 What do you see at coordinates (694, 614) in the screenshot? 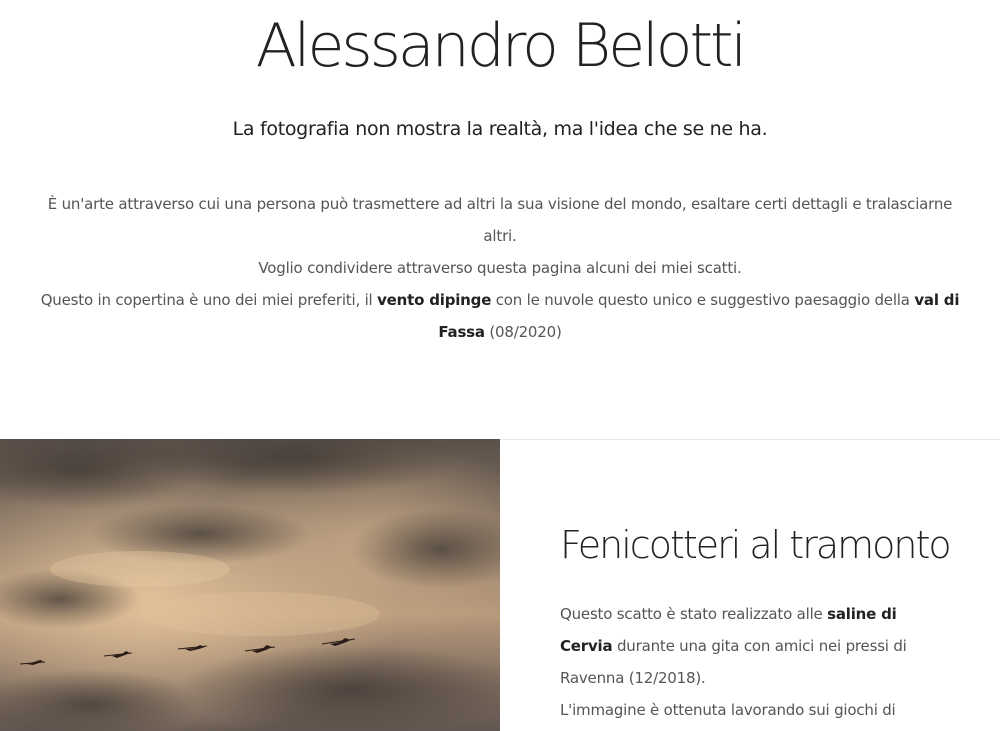
I see `feature-text-segment: Questo scatto è stato realizzato alle` at bounding box center [694, 614].